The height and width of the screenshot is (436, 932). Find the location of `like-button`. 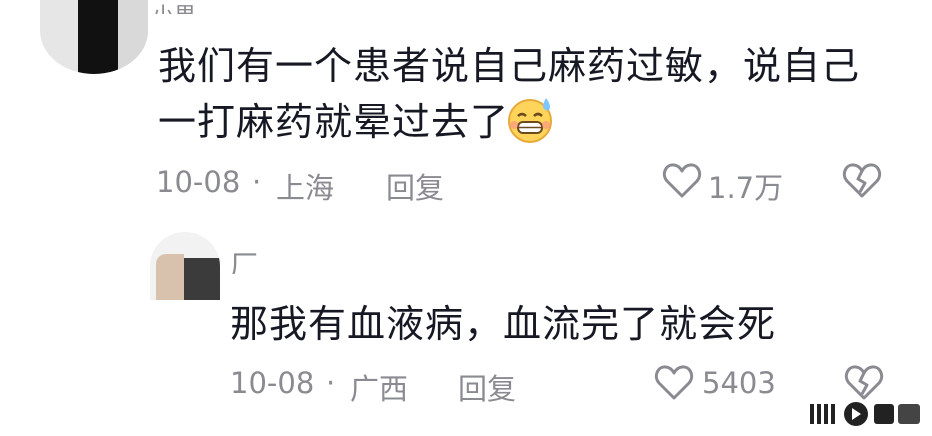

like-button is located at coordinates (682, 181).